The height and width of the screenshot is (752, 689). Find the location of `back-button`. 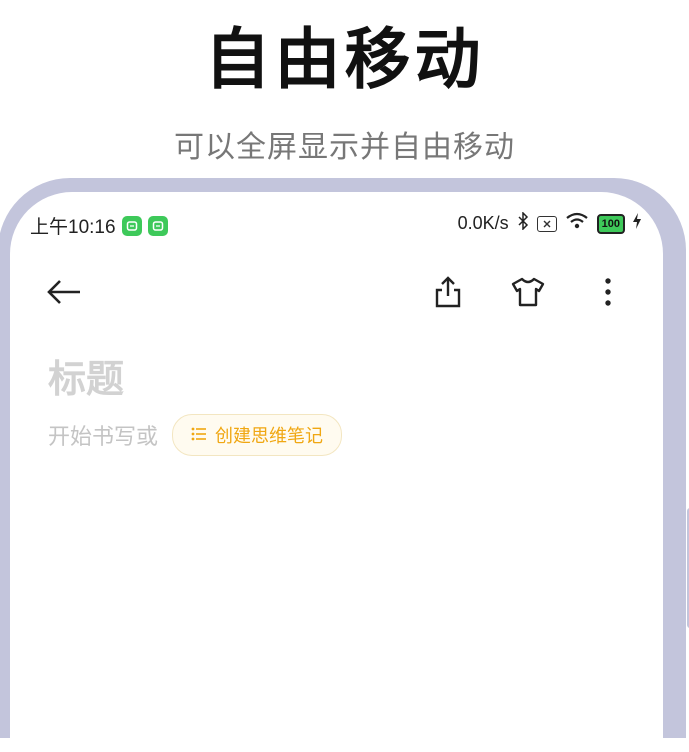

back-button is located at coordinates (64, 294).